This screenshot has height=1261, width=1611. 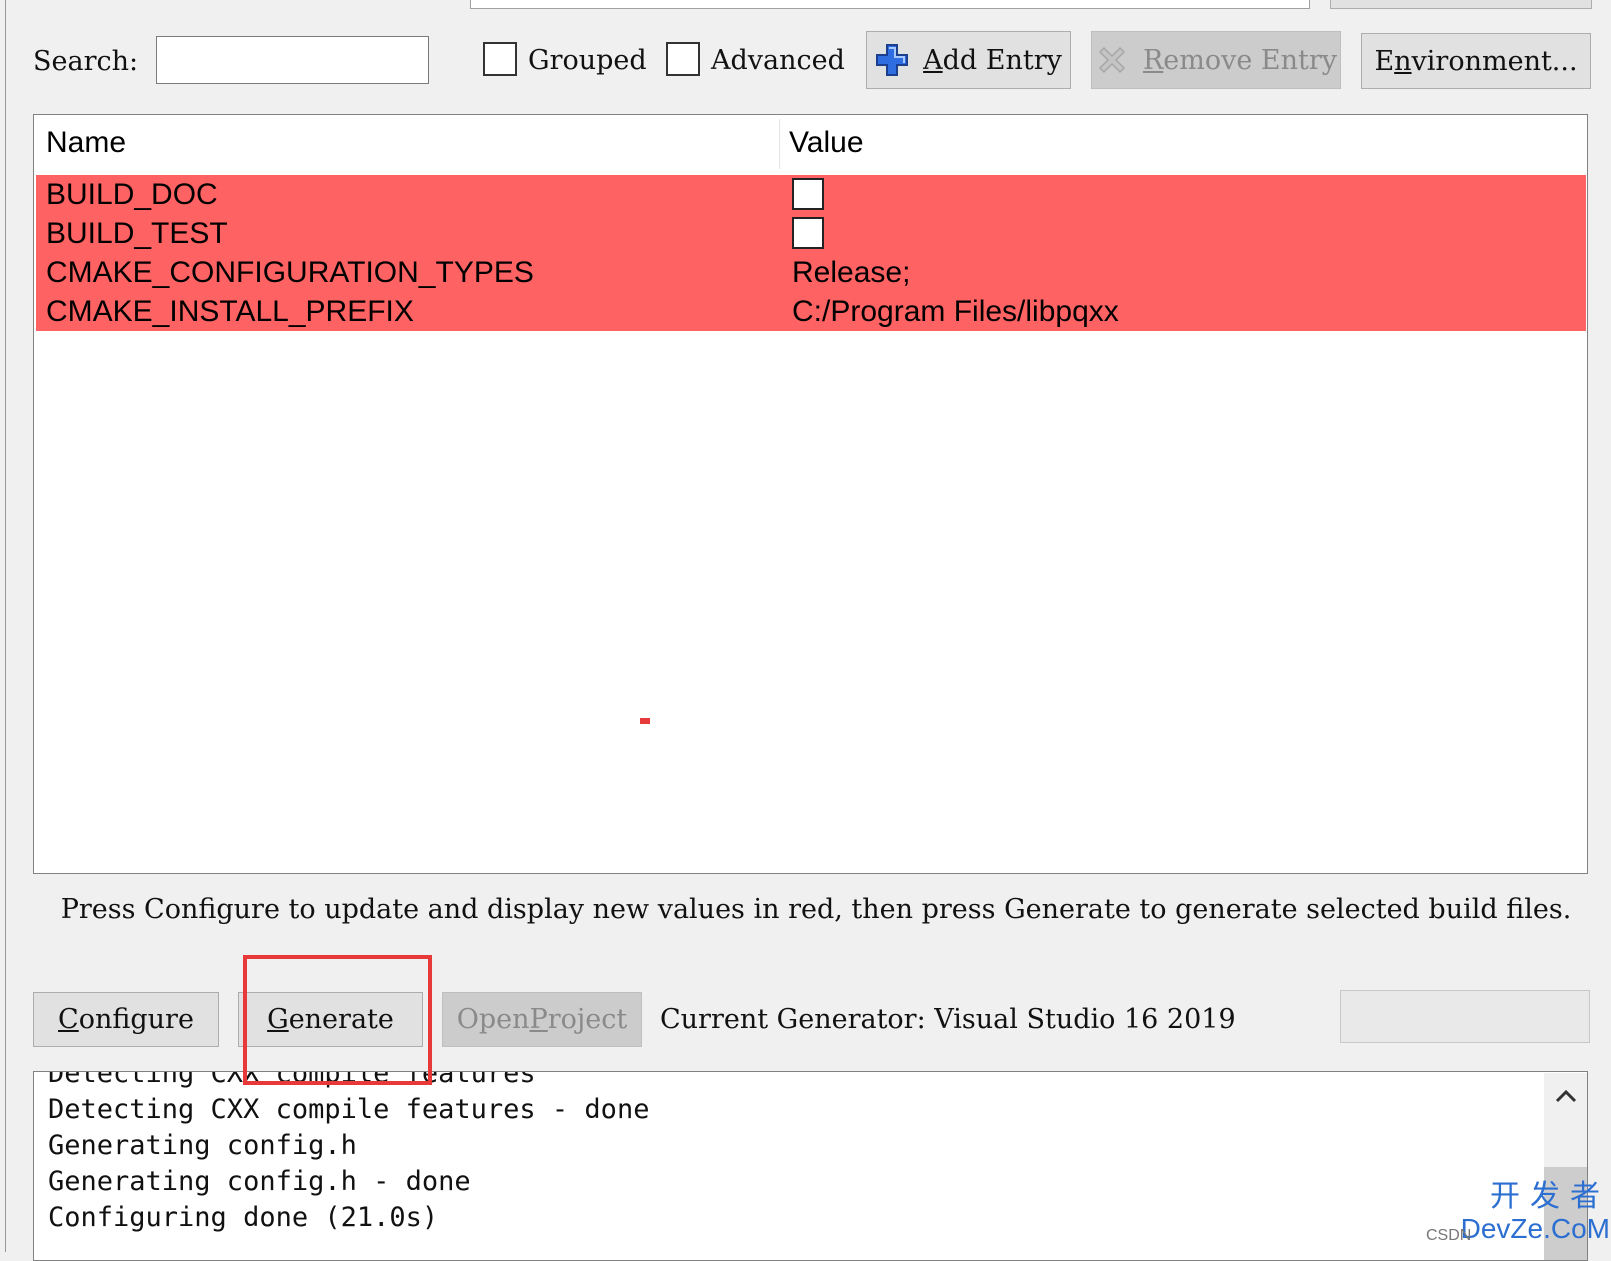 What do you see at coordinates (948, 1019) in the screenshot?
I see `current-generator-label: Current Generator: Visual Studio 16 2019` at bounding box center [948, 1019].